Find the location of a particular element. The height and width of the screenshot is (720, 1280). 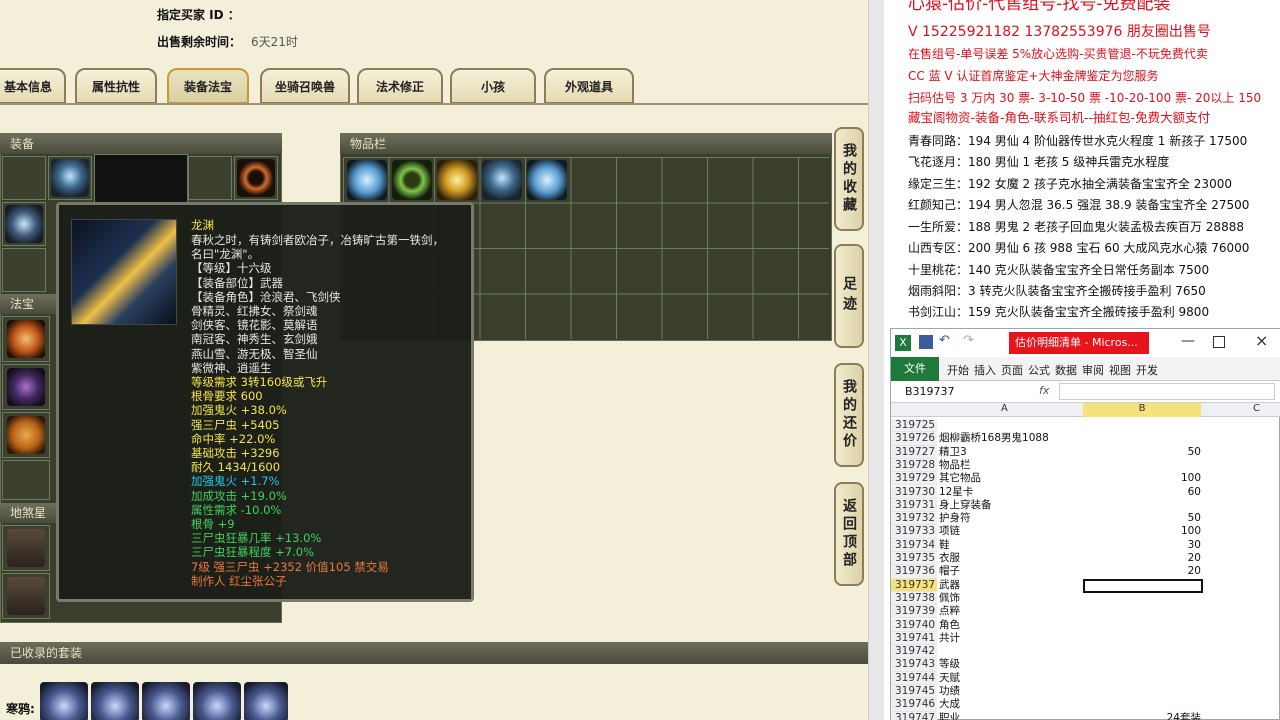

row-header: 319742 is located at coordinates (914, 652).